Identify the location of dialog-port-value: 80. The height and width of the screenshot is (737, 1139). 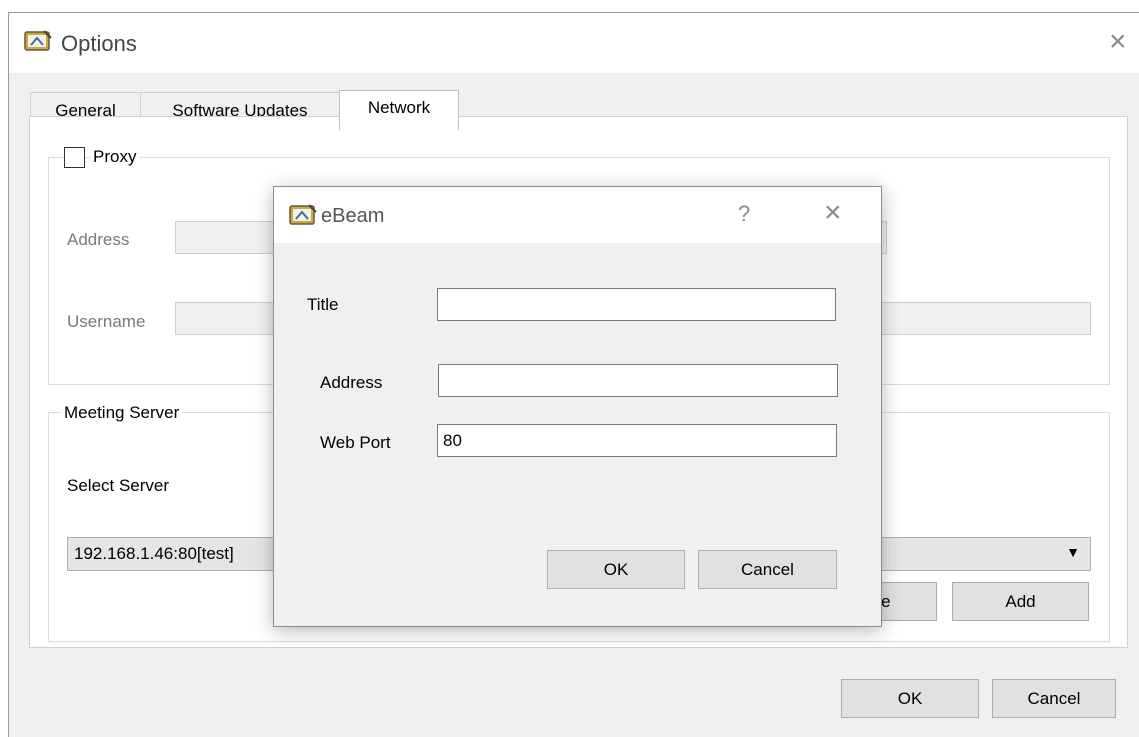
(452, 440).